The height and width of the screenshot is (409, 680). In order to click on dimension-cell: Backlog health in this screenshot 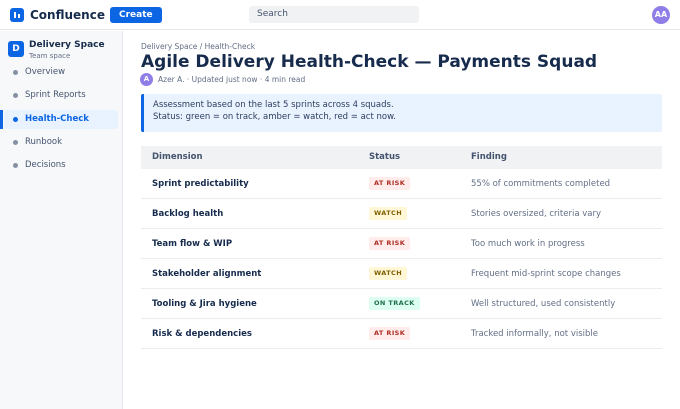, I will do `click(188, 214)`.